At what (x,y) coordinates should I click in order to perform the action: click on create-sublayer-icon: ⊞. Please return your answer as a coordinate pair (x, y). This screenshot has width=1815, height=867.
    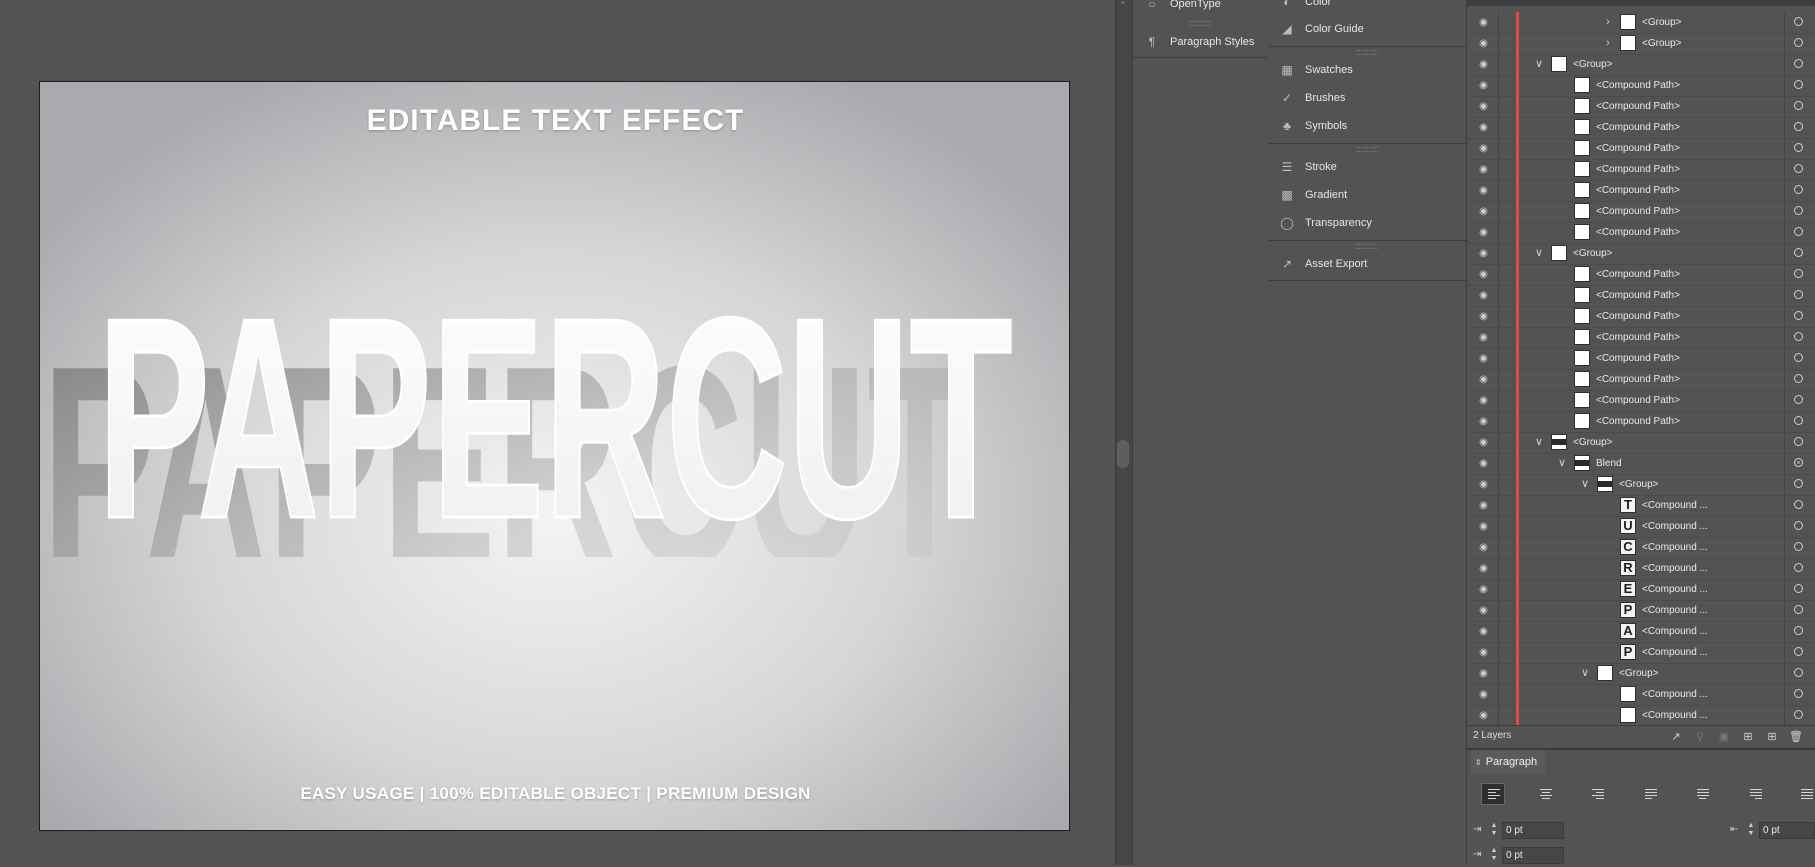
    Looking at the image, I should click on (1748, 737).